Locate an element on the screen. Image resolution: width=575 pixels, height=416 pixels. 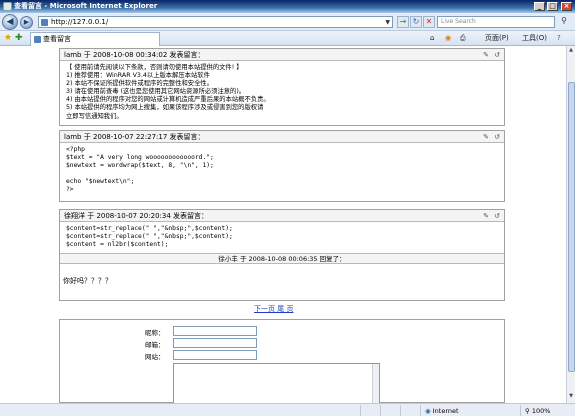
stop-icon: ✕ is located at coordinates (429, 22).